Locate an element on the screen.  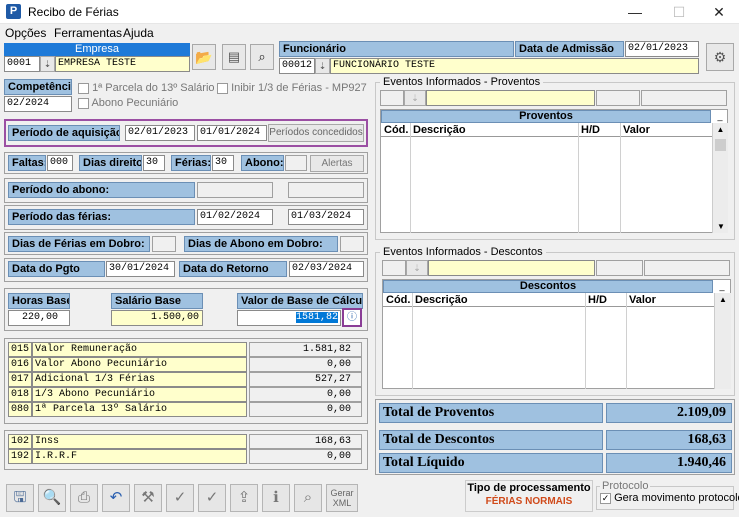
close-button: ✕ is located at coordinates (719, 12).